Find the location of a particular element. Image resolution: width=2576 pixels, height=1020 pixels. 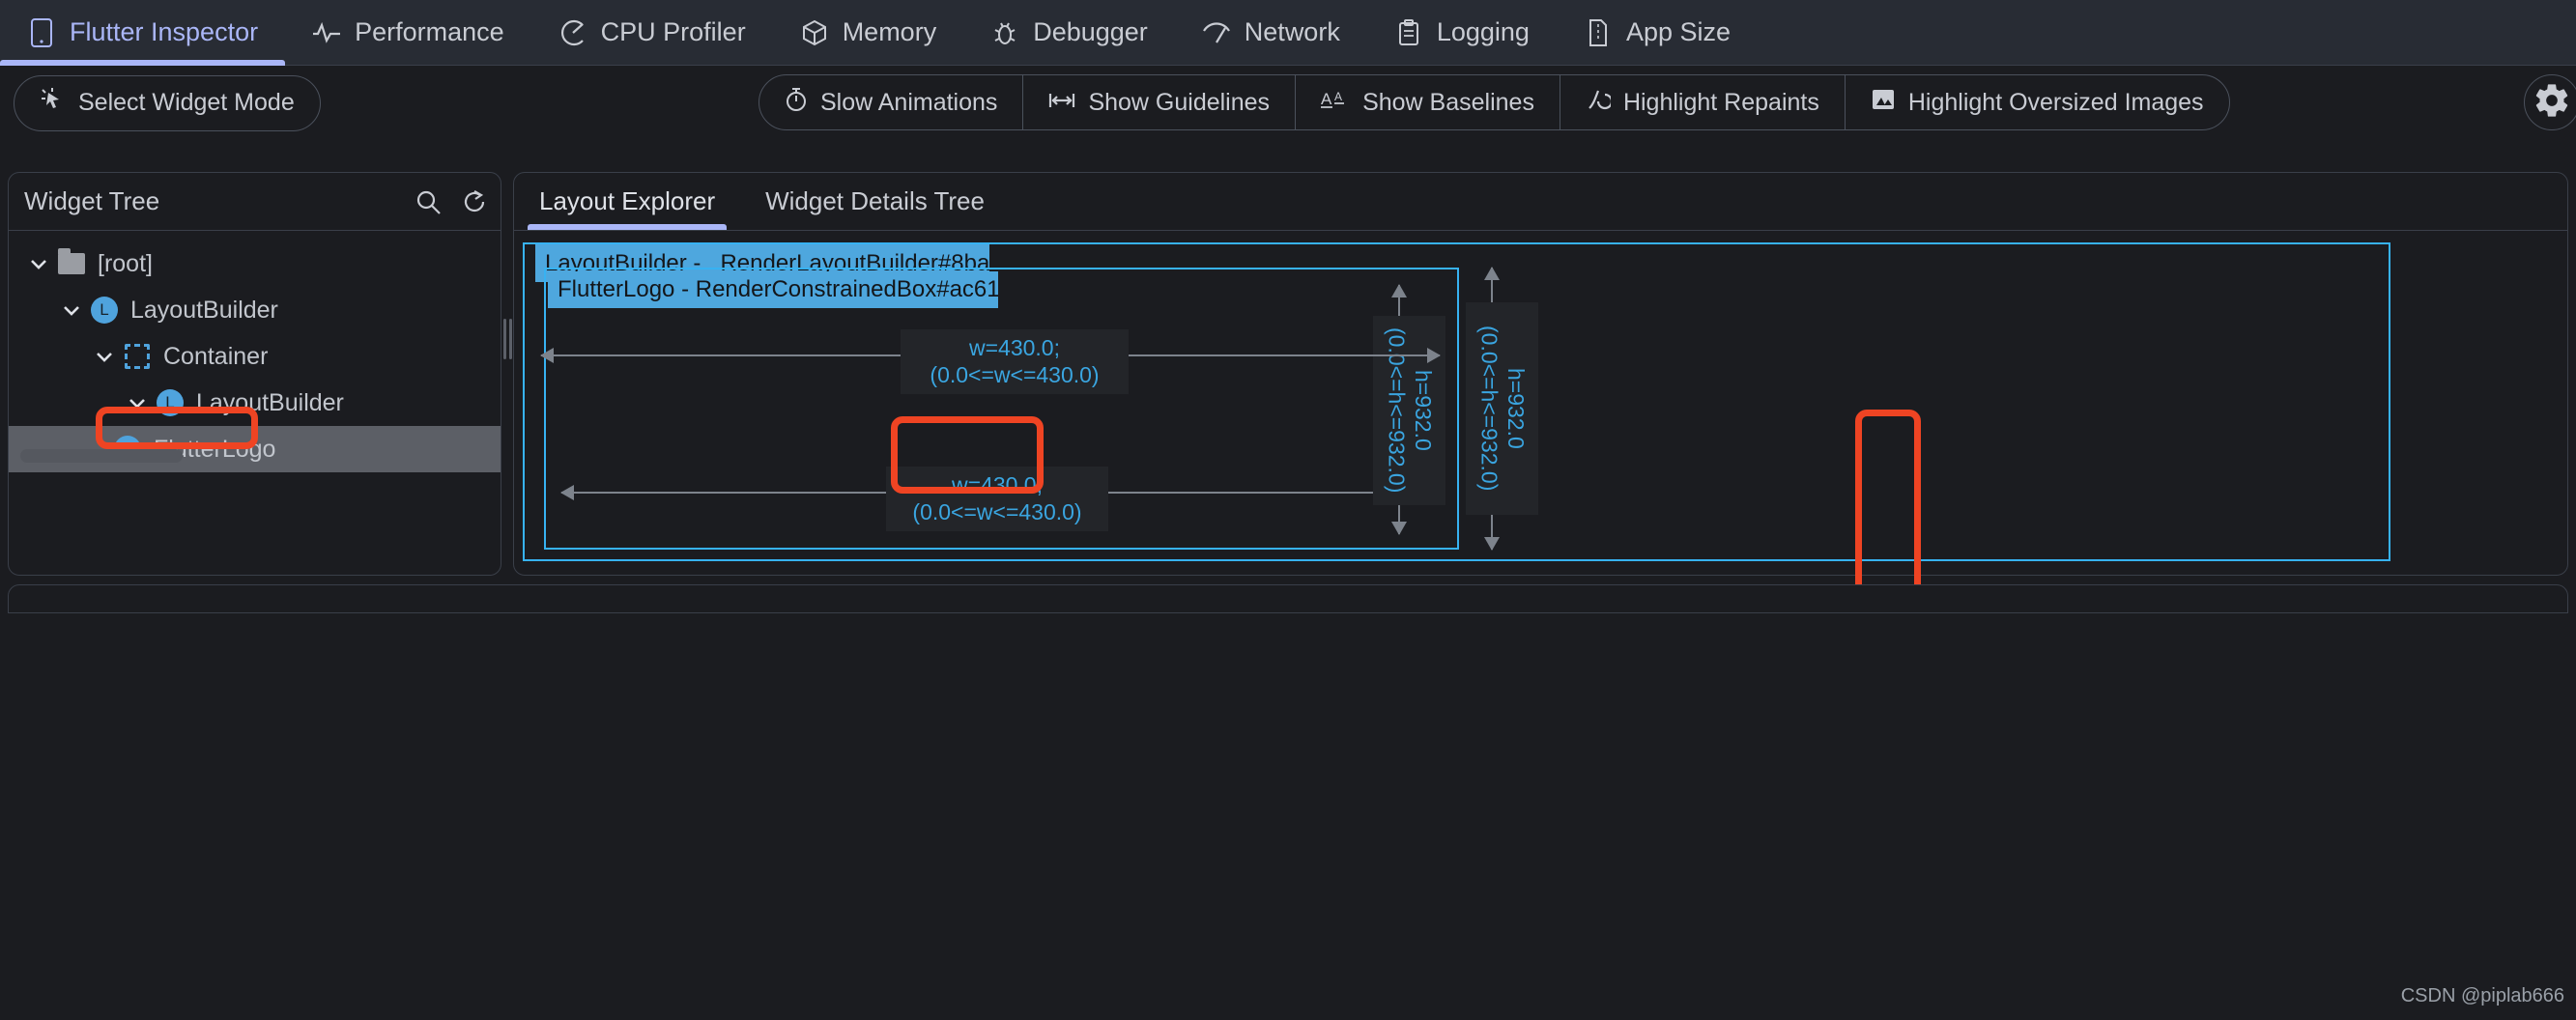

tab-network: Network is located at coordinates (1271, 33).